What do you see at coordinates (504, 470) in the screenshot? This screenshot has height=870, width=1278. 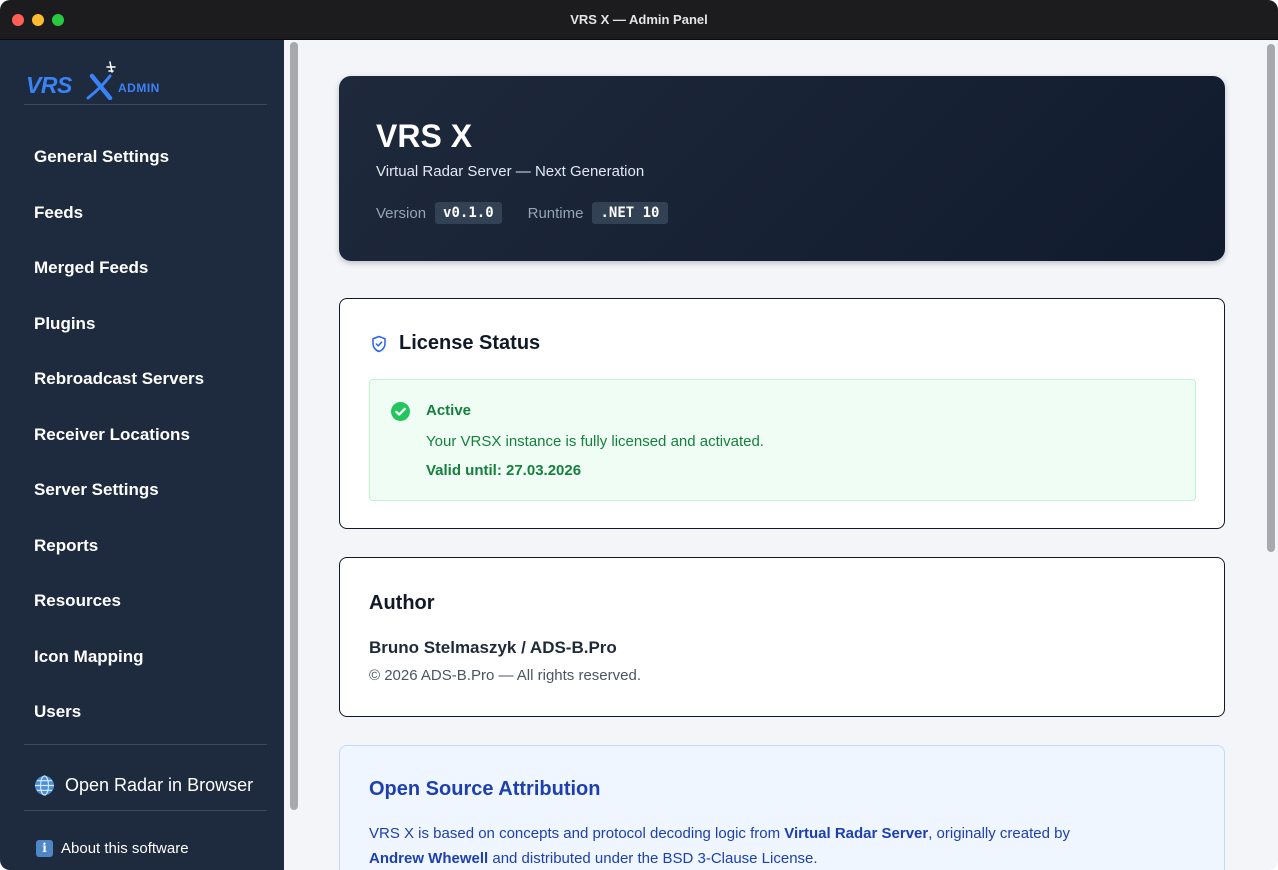 I see `license-valid-until: Valid until: 27.03.2026` at bounding box center [504, 470].